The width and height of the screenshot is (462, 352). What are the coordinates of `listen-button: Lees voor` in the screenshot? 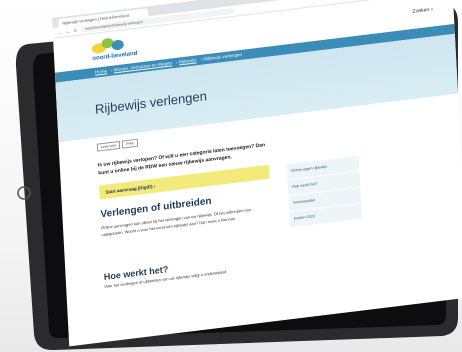 It's located at (108, 146).